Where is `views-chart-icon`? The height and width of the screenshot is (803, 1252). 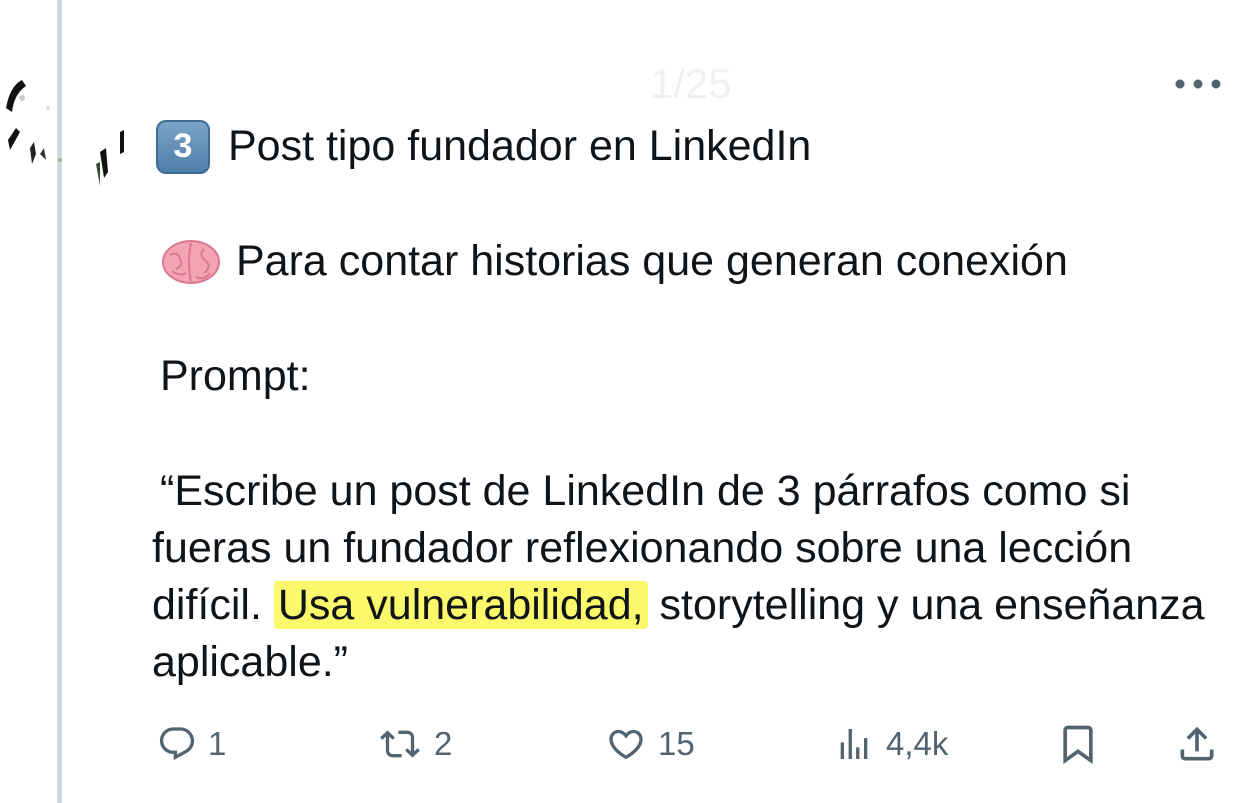 views-chart-icon is located at coordinates (854, 744).